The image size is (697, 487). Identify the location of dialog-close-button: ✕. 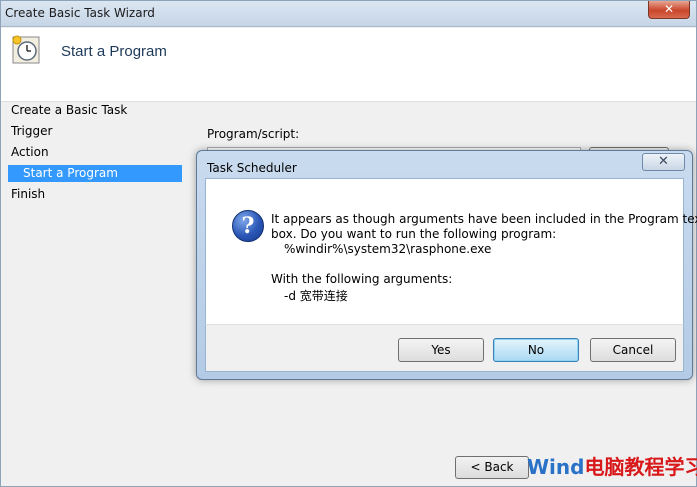
(663, 162).